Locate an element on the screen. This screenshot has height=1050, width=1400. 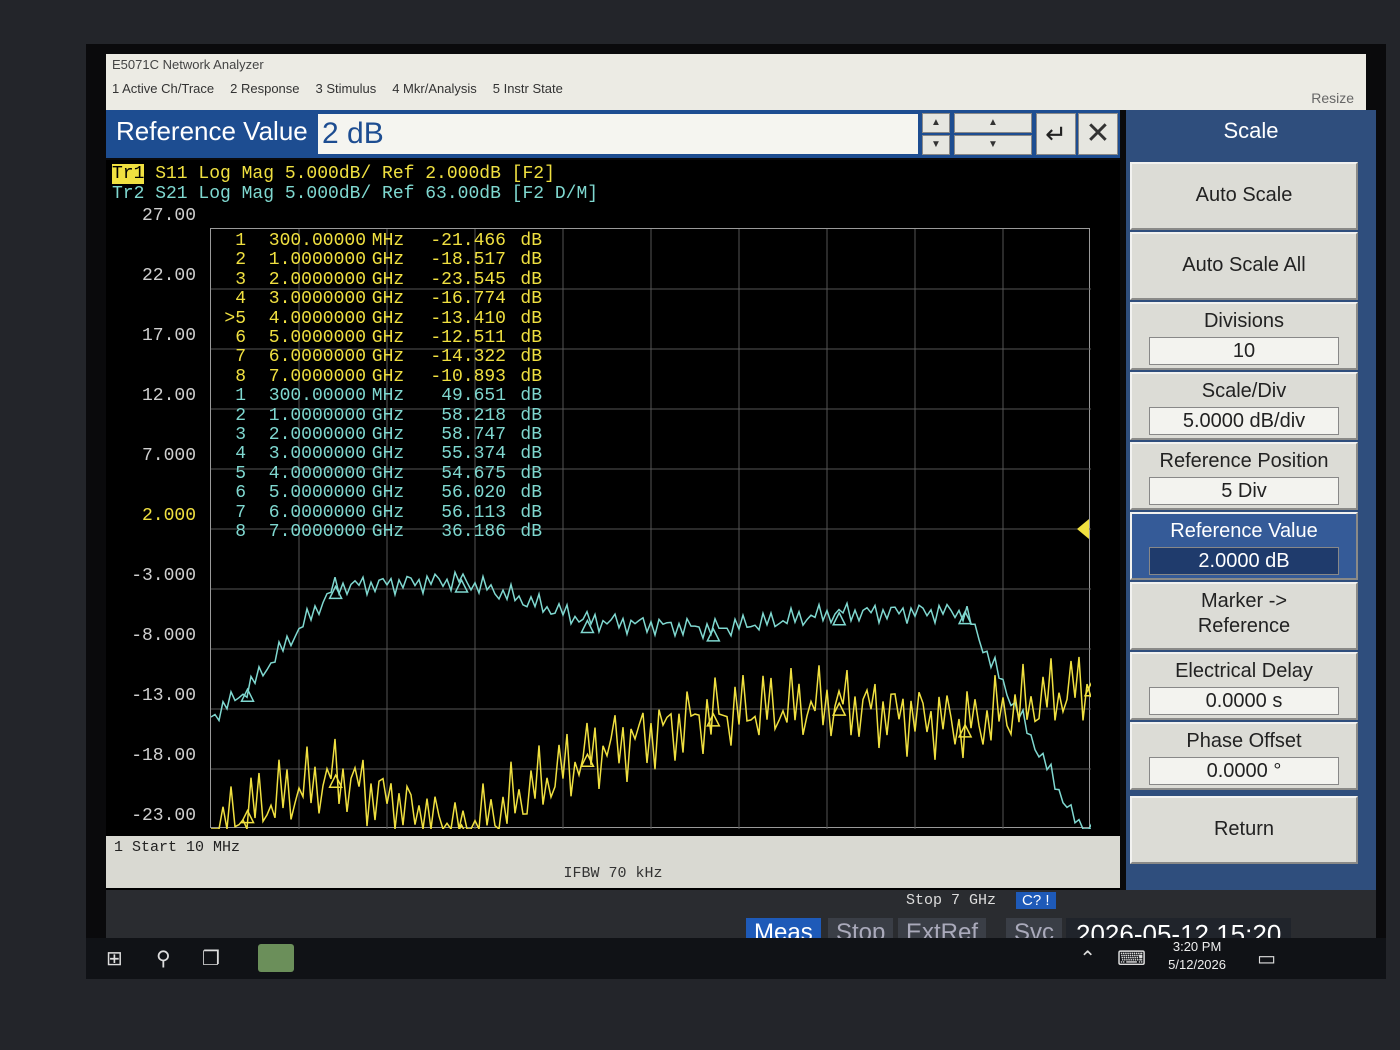
auto-scale-button: Auto Scale is located at coordinates (1244, 196).